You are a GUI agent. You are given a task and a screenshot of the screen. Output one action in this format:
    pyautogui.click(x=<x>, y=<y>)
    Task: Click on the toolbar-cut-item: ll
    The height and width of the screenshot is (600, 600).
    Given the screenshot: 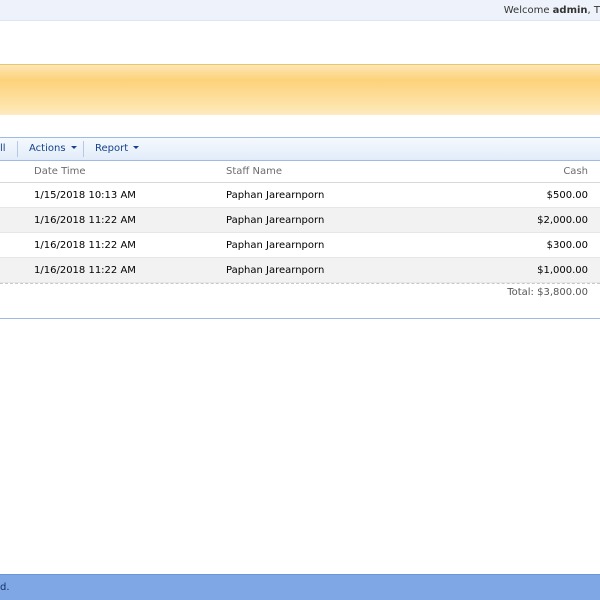 What is the action you would take?
    pyautogui.click(x=3, y=150)
    